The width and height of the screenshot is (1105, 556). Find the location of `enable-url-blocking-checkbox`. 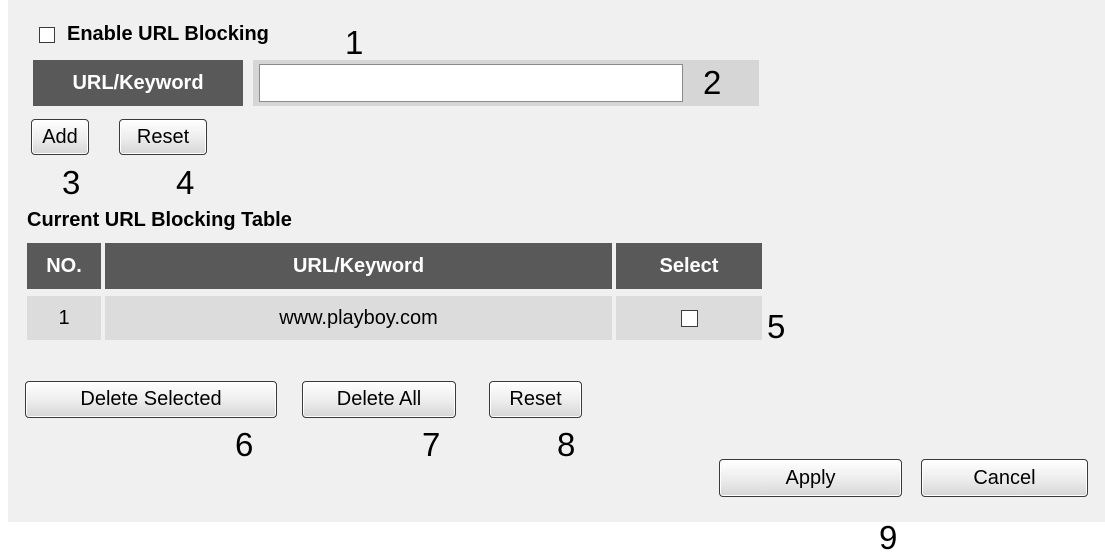

enable-url-blocking-checkbox is located at coordinates (47, 35).